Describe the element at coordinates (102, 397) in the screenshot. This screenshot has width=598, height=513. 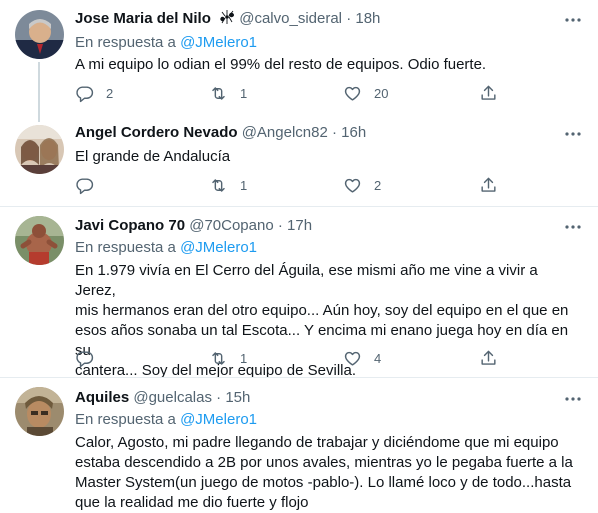
I see `author-name: Aquiles` at that location.